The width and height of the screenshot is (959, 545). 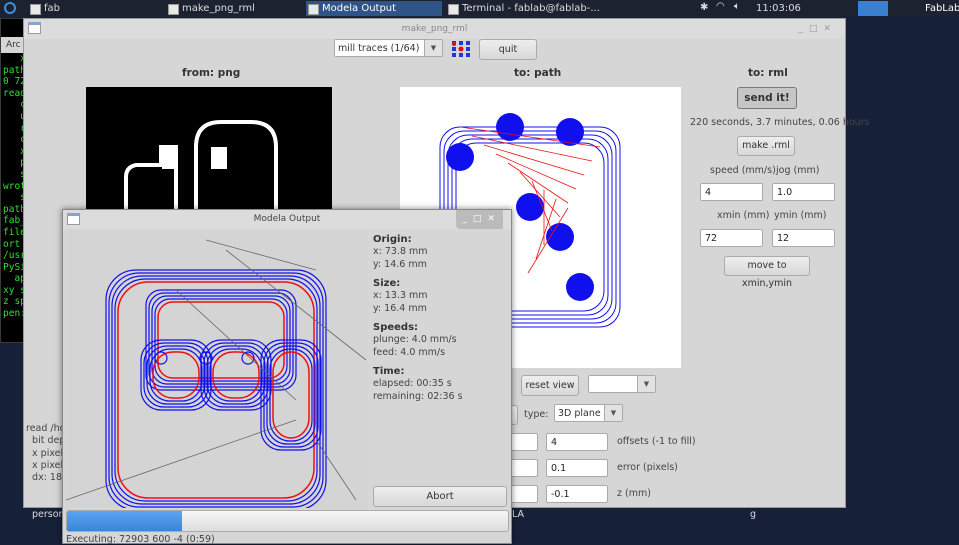 I want to click on type-select: 3D plane ▼, so click(x=588, y=413).